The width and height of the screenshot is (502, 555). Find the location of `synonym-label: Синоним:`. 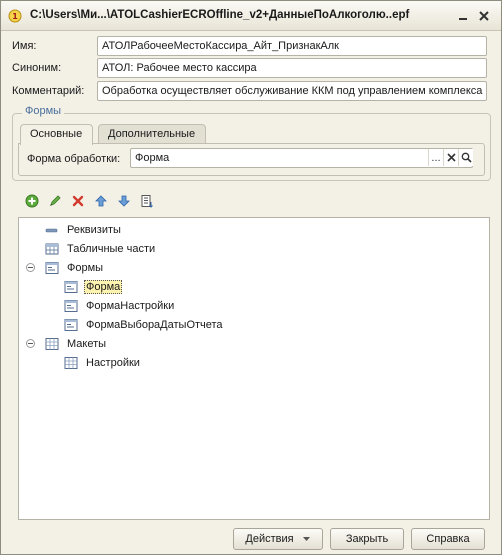

synonym-label: Синоним: is located at coordinates (37, 68).